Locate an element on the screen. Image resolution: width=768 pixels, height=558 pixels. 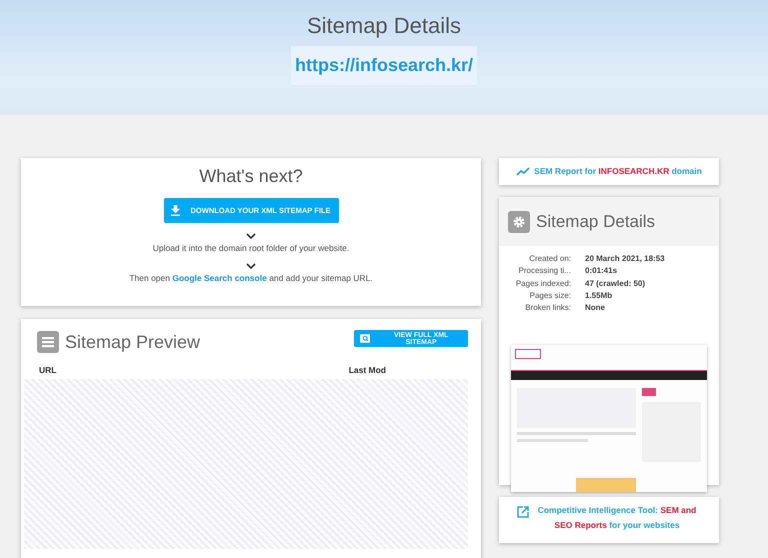
detail-value: 47 (crawled: 50) is located at coordinates (615, 284).